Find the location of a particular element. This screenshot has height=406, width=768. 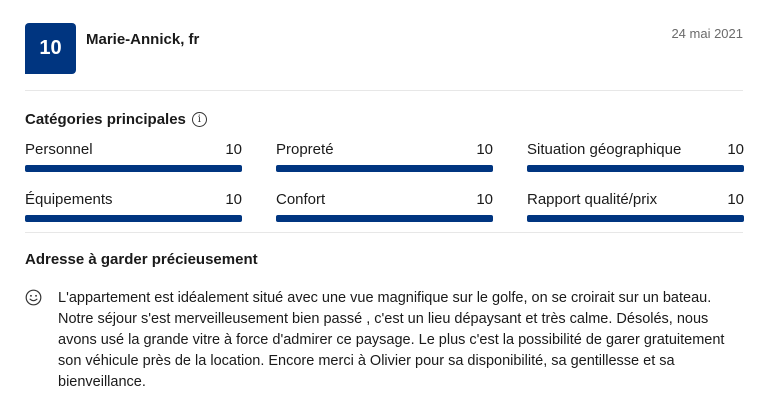

categories-heading: Catégories principales i is located at coordinates (116, 119).